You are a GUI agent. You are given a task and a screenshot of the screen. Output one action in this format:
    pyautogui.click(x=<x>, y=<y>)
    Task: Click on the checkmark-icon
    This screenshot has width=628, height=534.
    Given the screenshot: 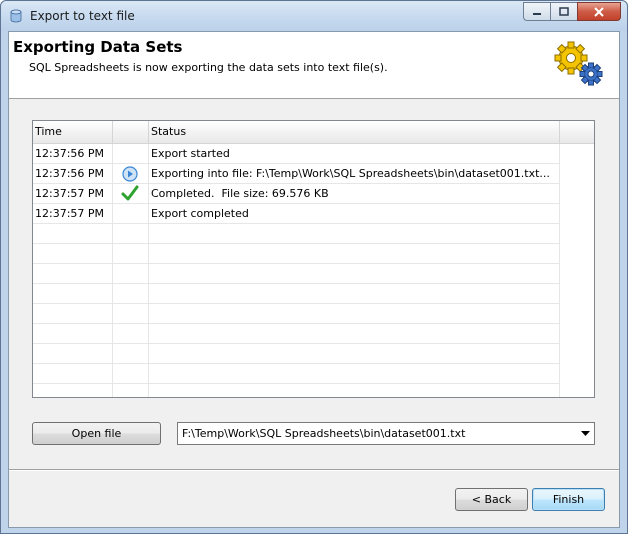 What is the action you would take?
    pyautogui.click(x=130, y=194)
    